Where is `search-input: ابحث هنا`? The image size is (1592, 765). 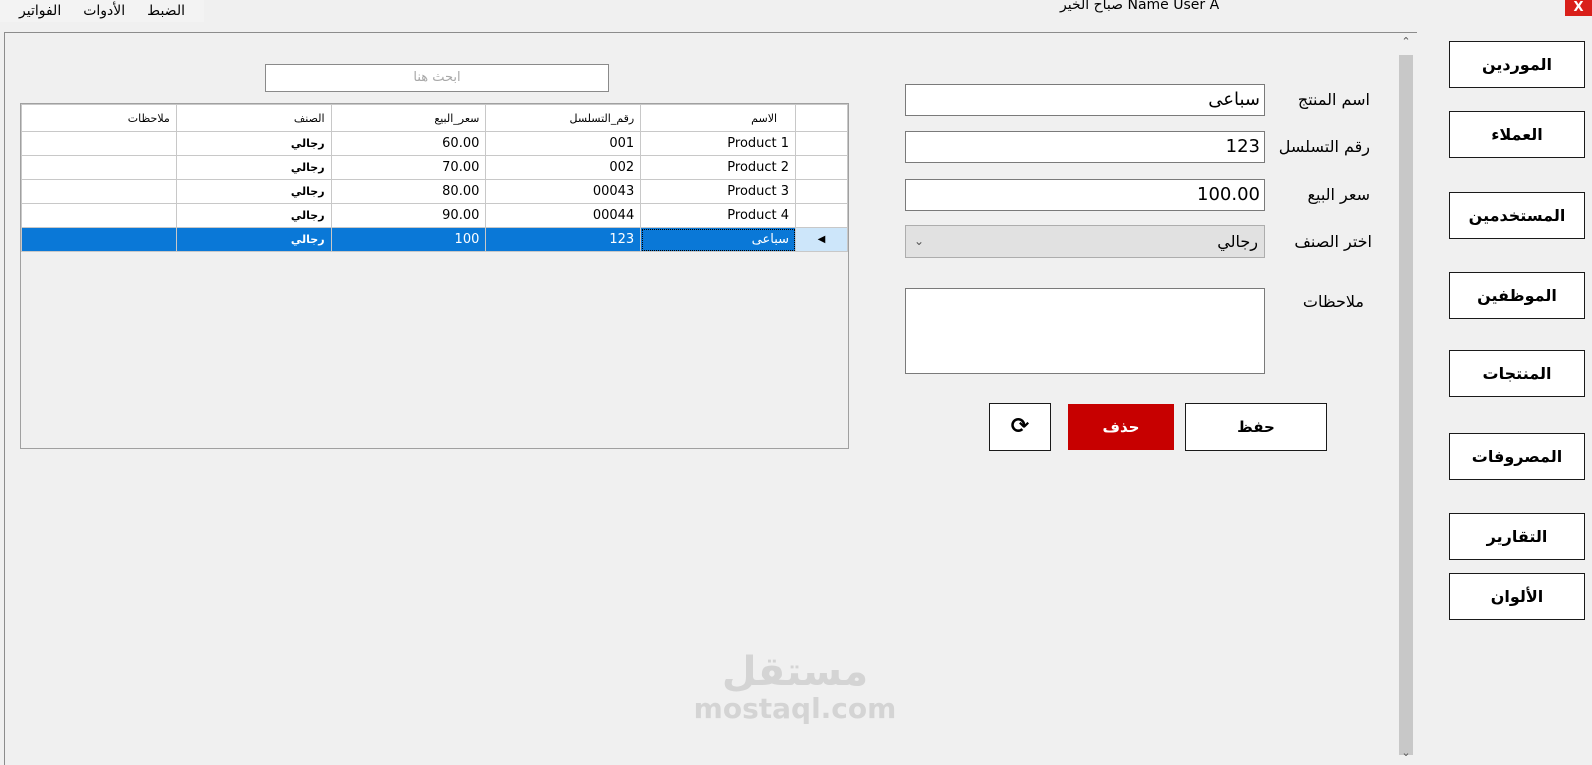 search-input: ابحث هنا is located at coordinates (437, 78).